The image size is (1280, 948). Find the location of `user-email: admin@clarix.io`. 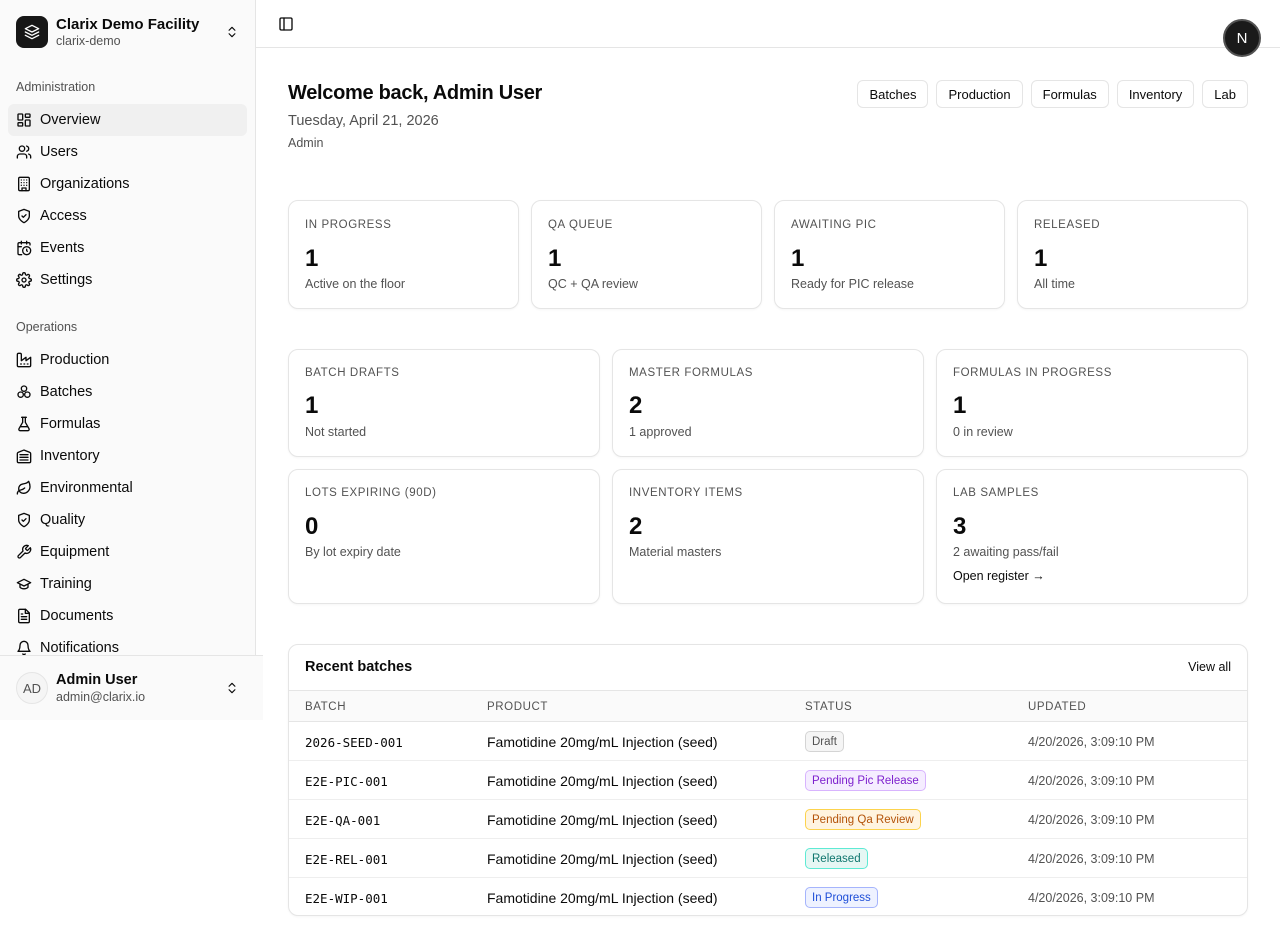

user-email: admin@clarix.io is located at coordinates (101, 696).